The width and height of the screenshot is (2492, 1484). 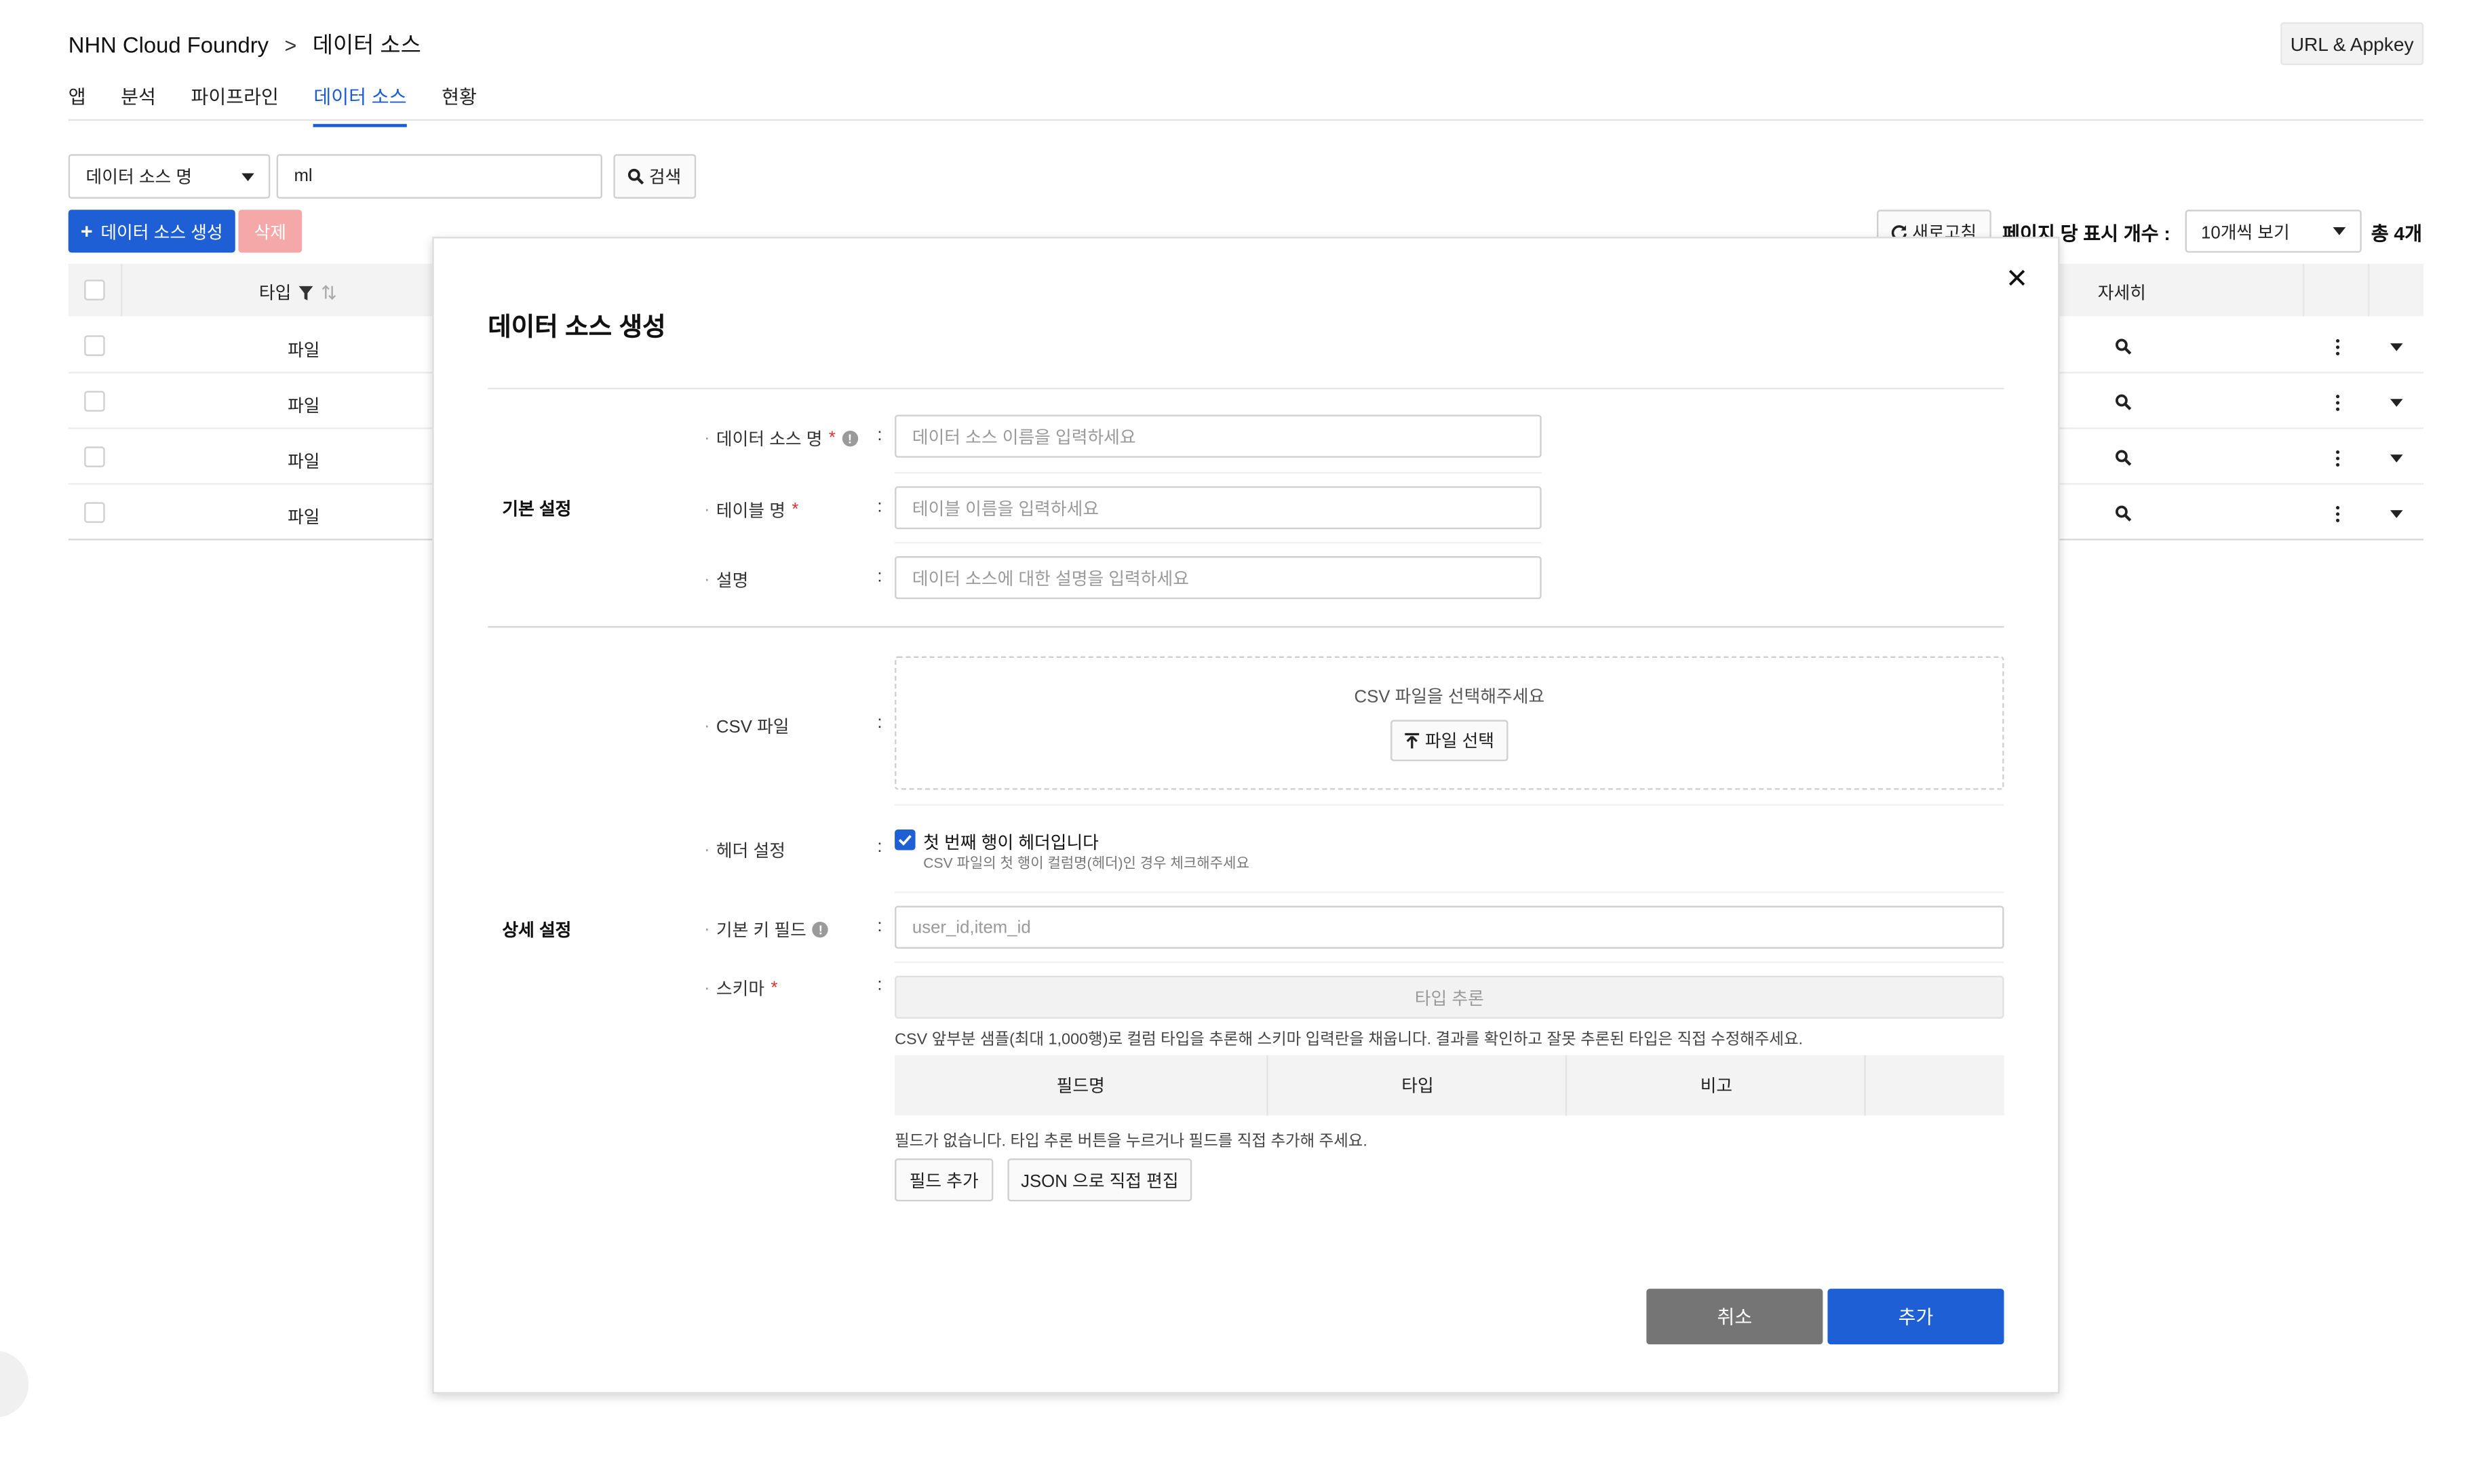 I want to click on edit-json-button: JSON 으로 직접 편집, so click(x=1099, y=1180).